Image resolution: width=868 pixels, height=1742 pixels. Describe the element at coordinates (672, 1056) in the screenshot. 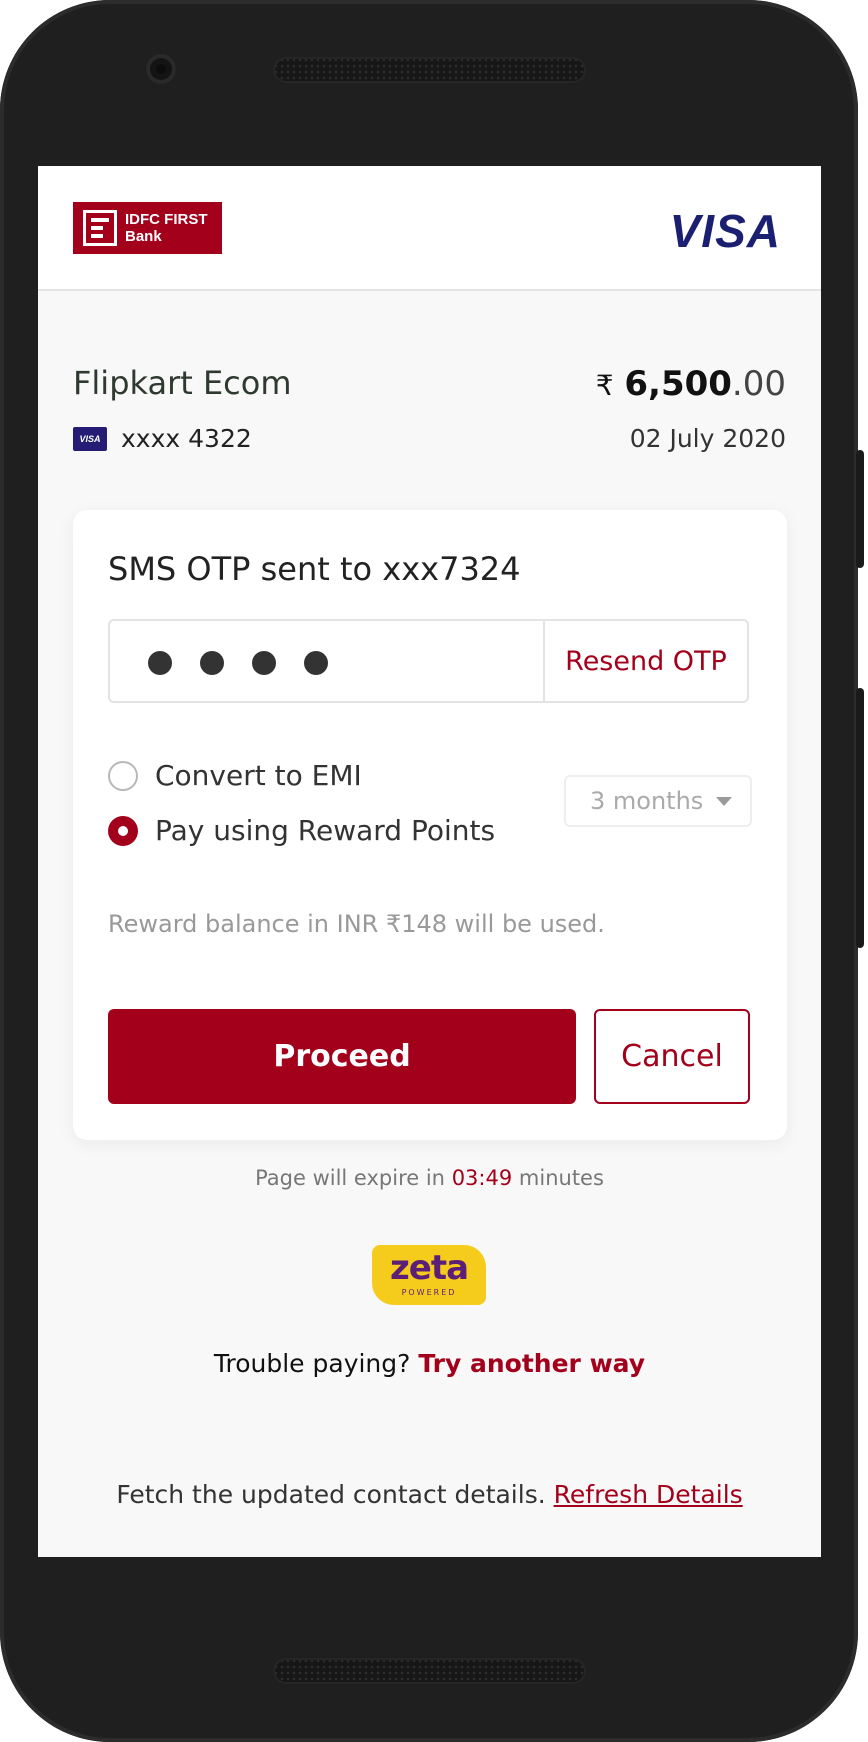

I see `cancel-button: Cancel` at that location.